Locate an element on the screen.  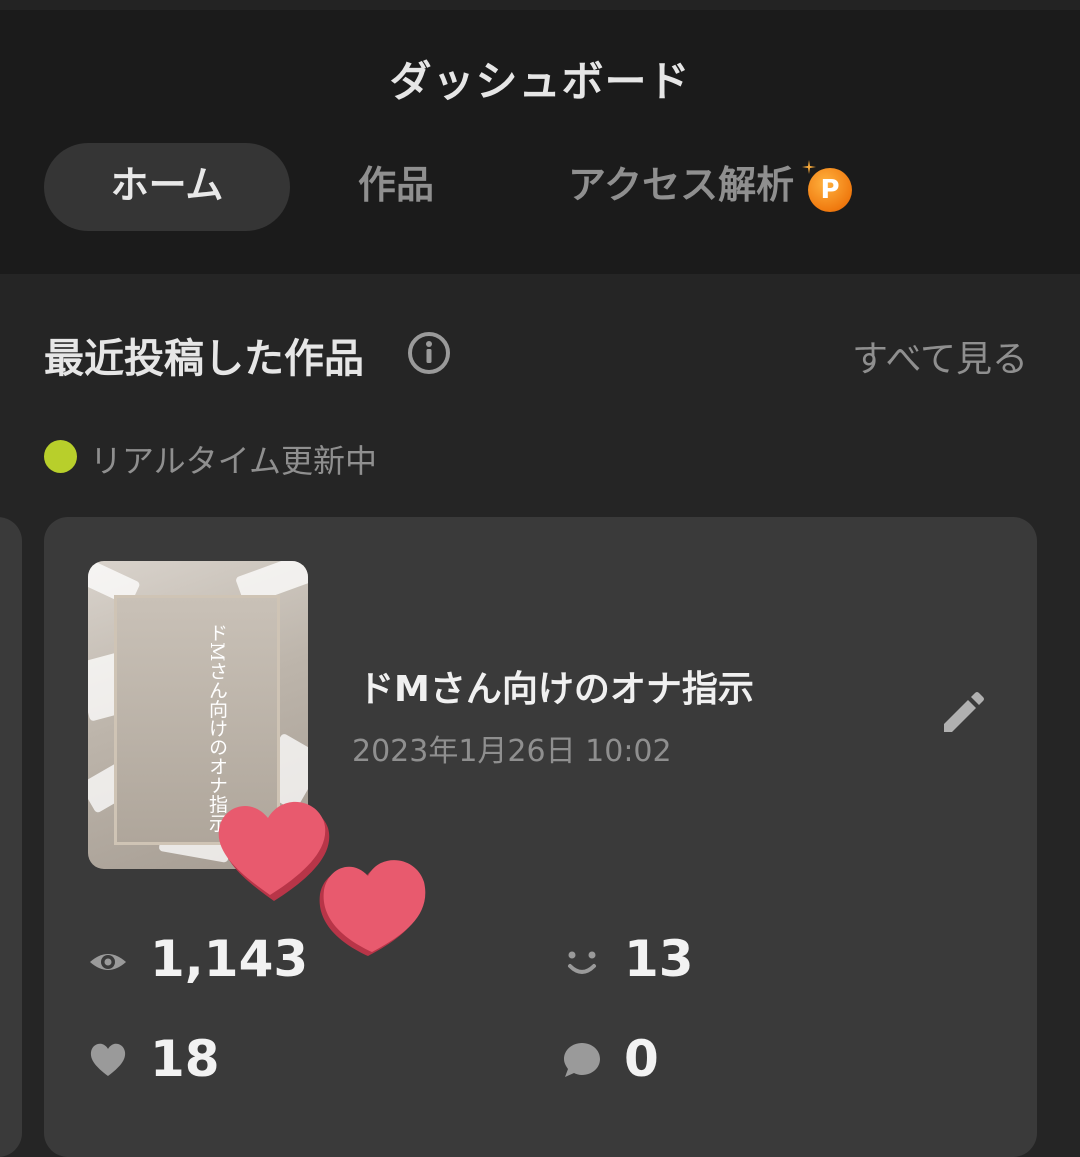
tab-works: 作品 is located at coordinates (396, 187).